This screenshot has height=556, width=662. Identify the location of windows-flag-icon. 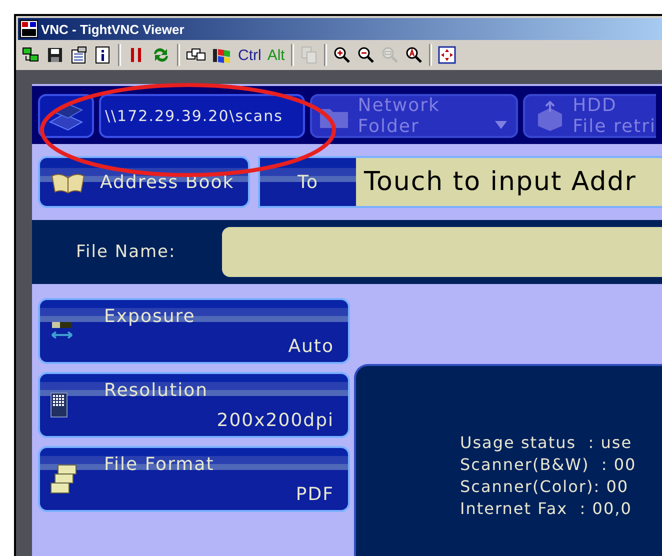
(222, 55).